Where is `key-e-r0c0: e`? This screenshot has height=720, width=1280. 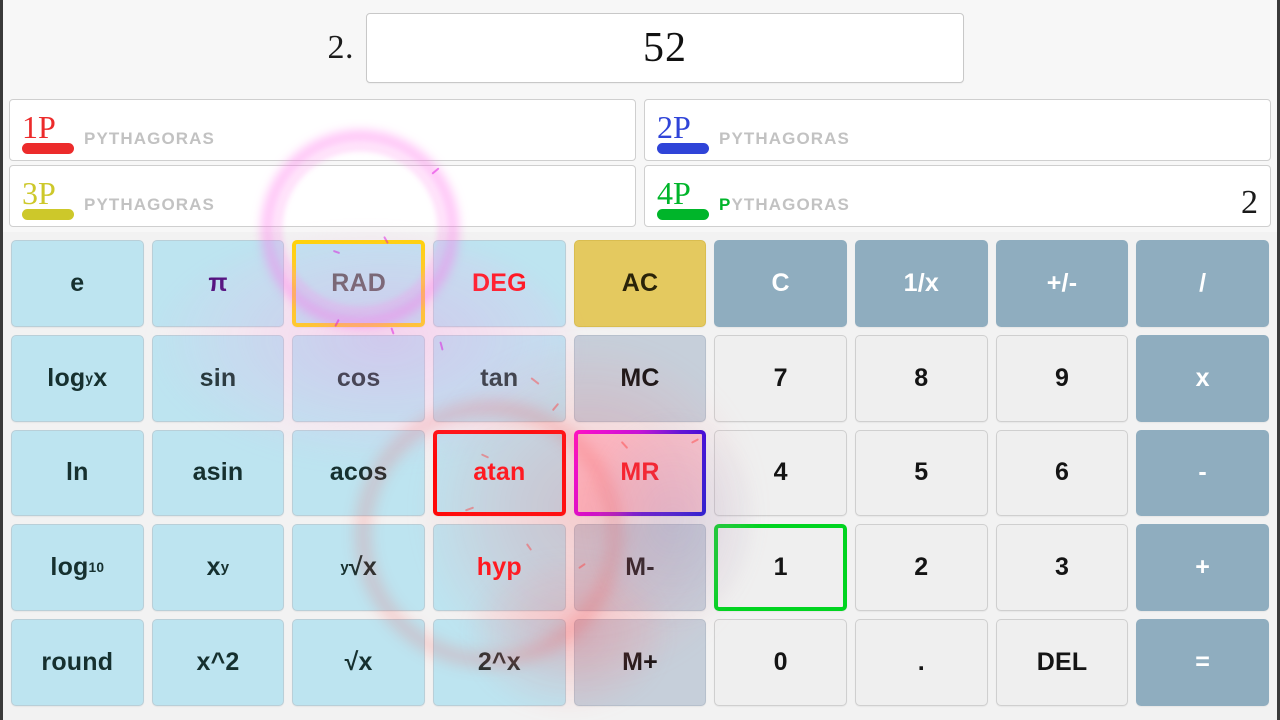 key-e-r0c0: e is located at coordinates (77, 283).